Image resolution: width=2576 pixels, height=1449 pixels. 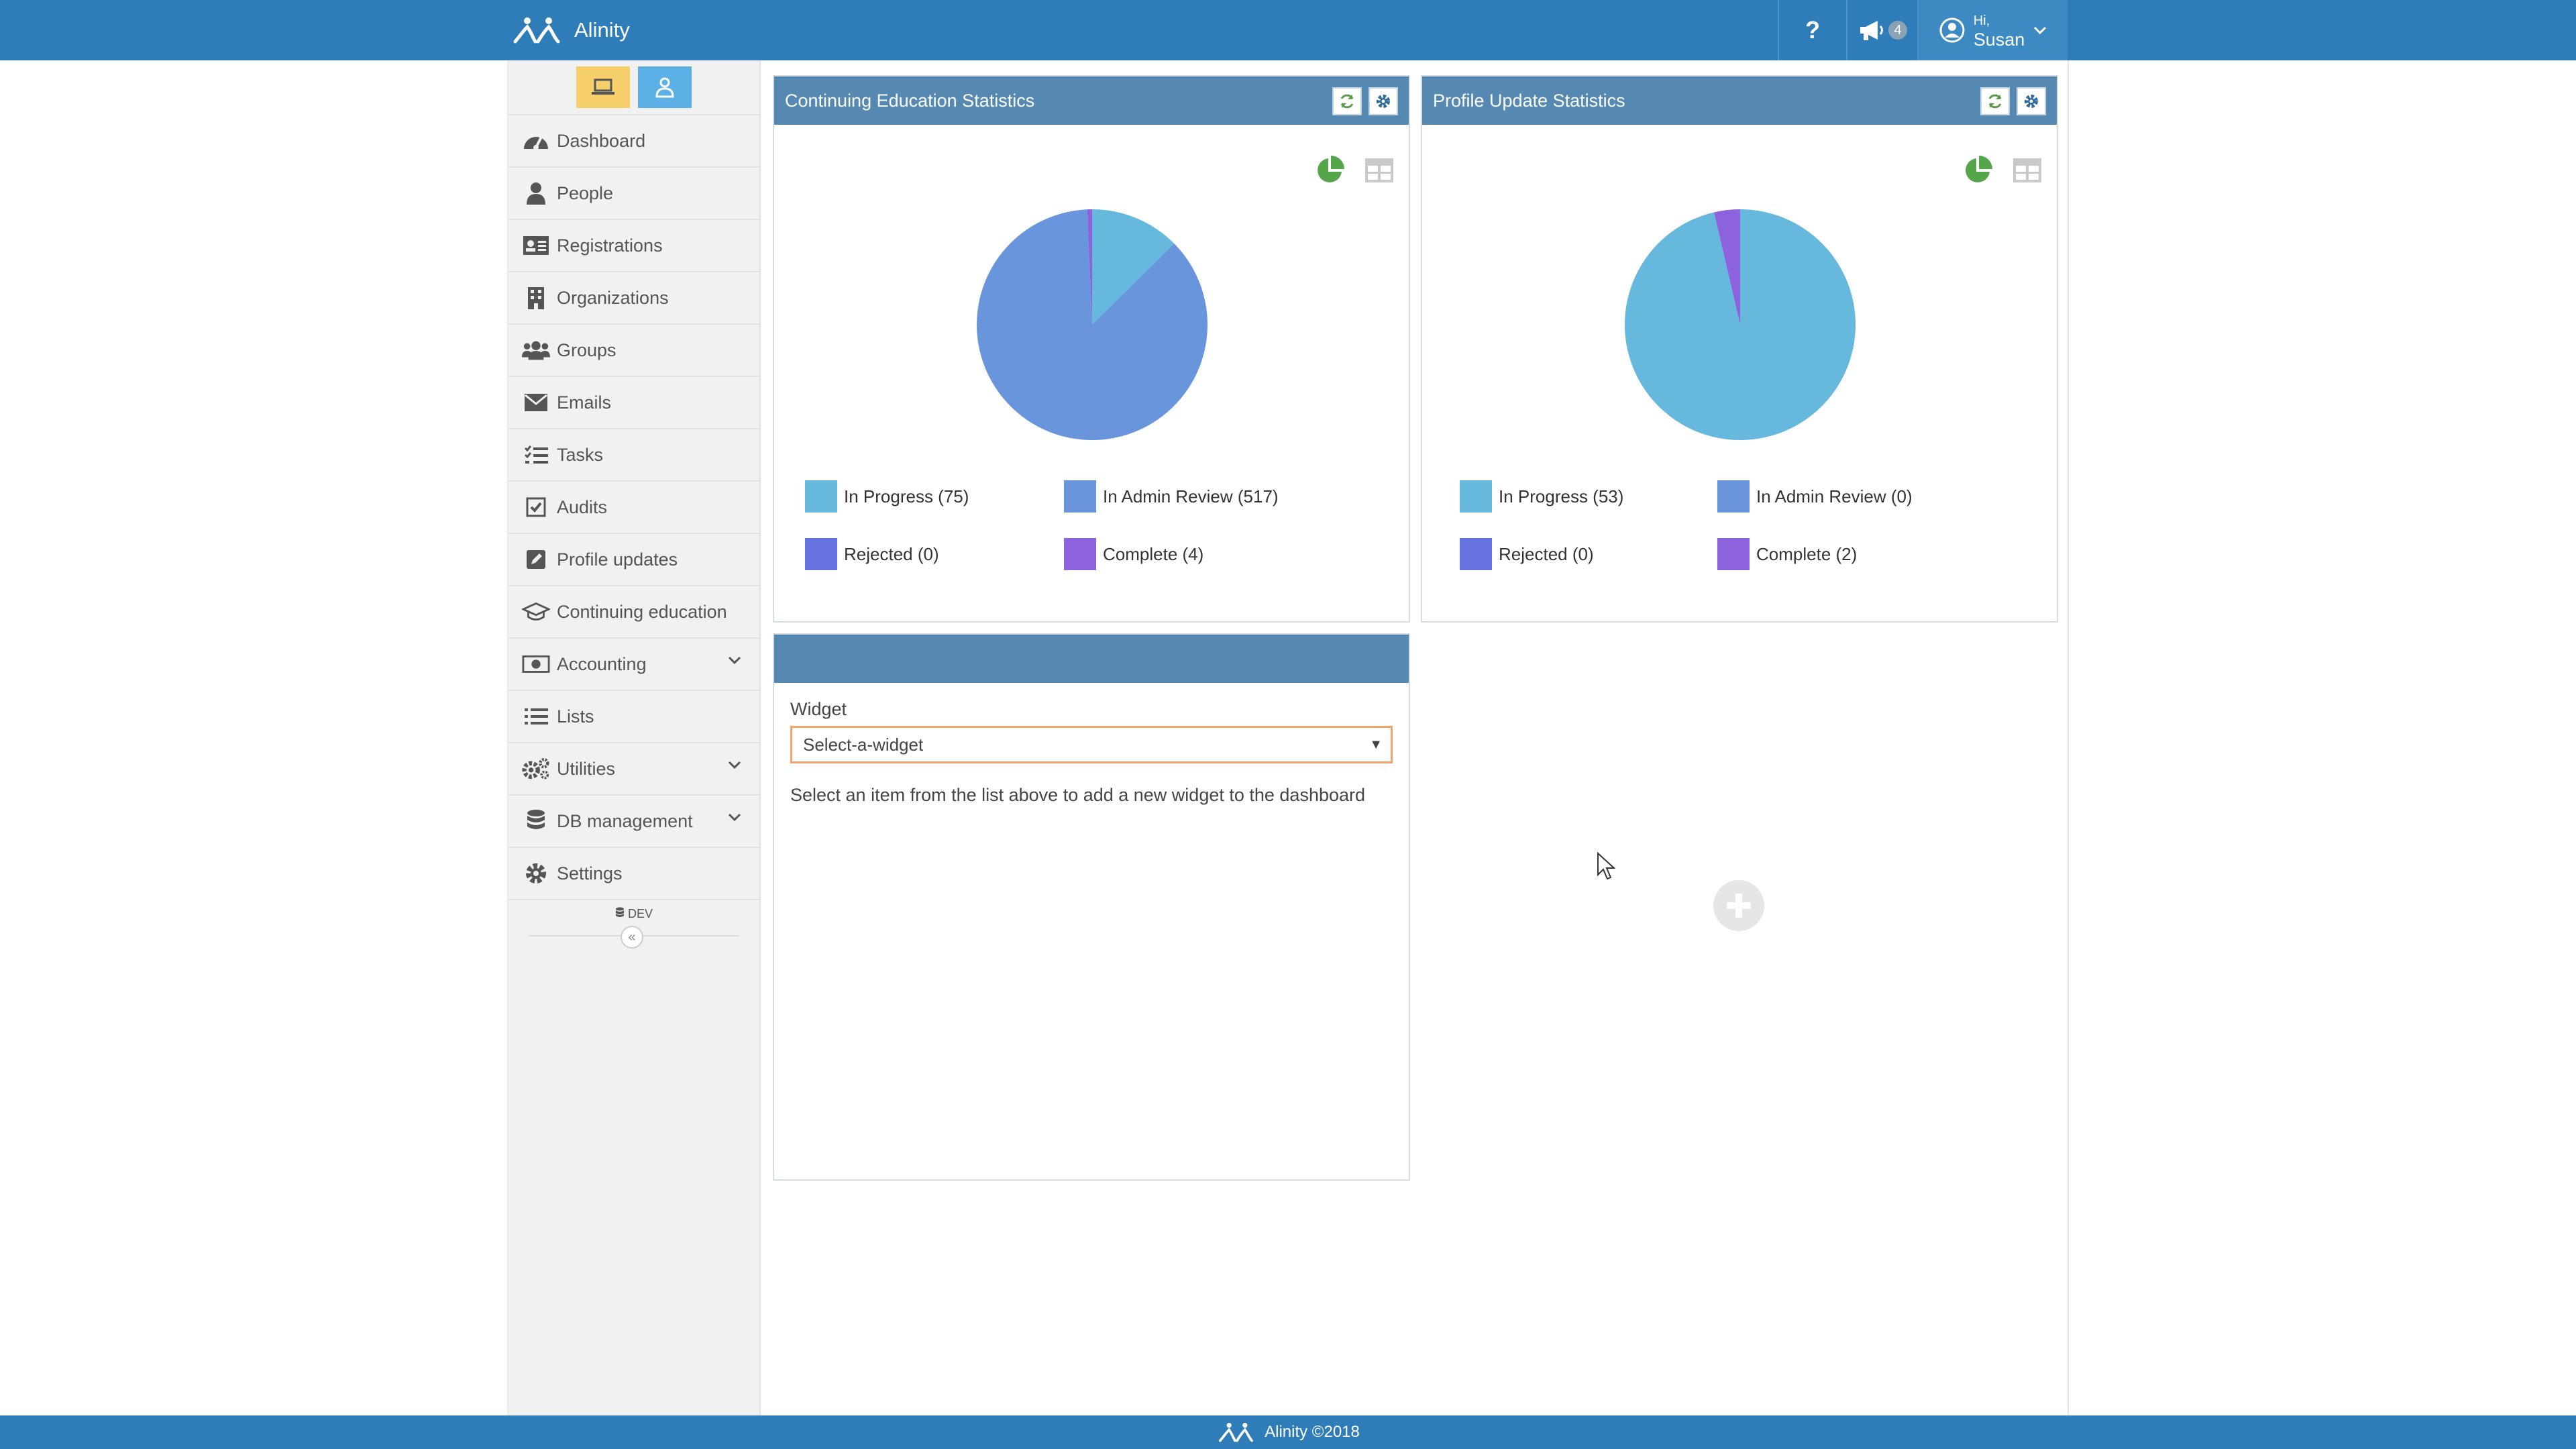 I want to click on footer: Alinity ©2018, so click(x=1288, y=1432).